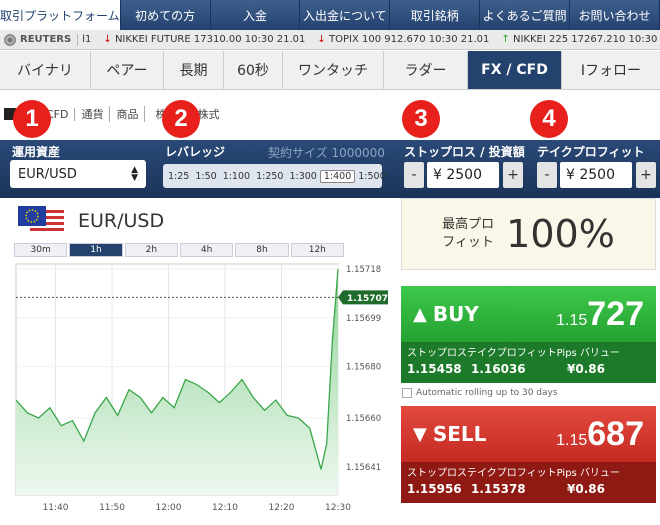 This screenshot has width=660, height=525. What do you see at coordinates (205, 176) in the screenshot?
I see `leverage-option: 1:50` at bounding box center [205, 176].